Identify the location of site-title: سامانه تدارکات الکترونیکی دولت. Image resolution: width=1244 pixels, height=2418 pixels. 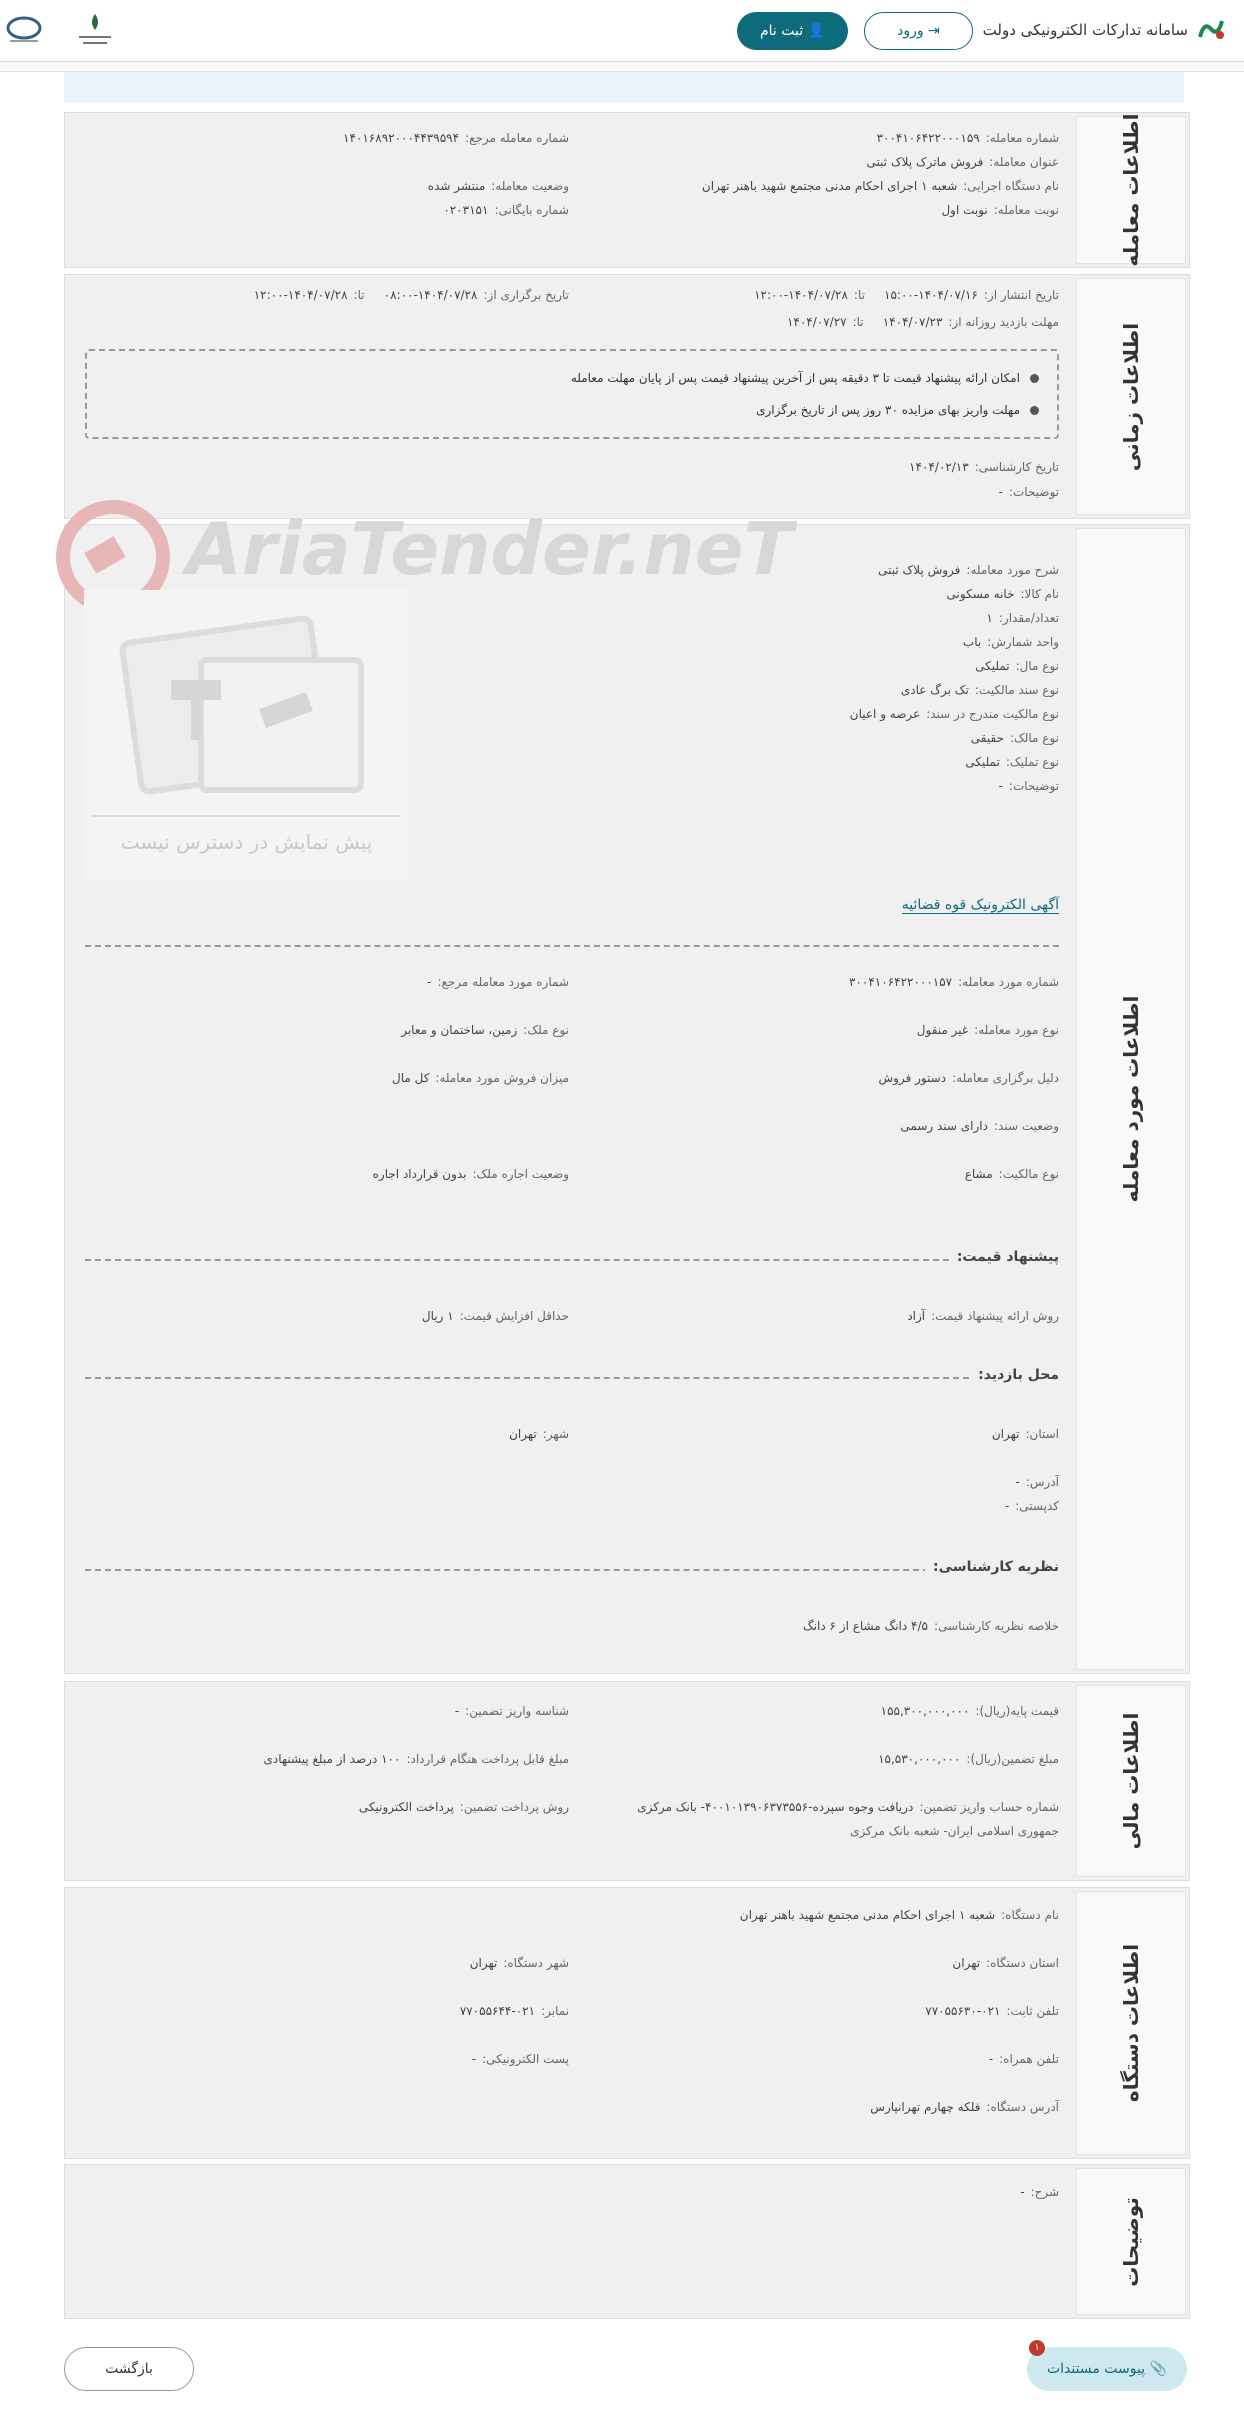
(1085, 30).